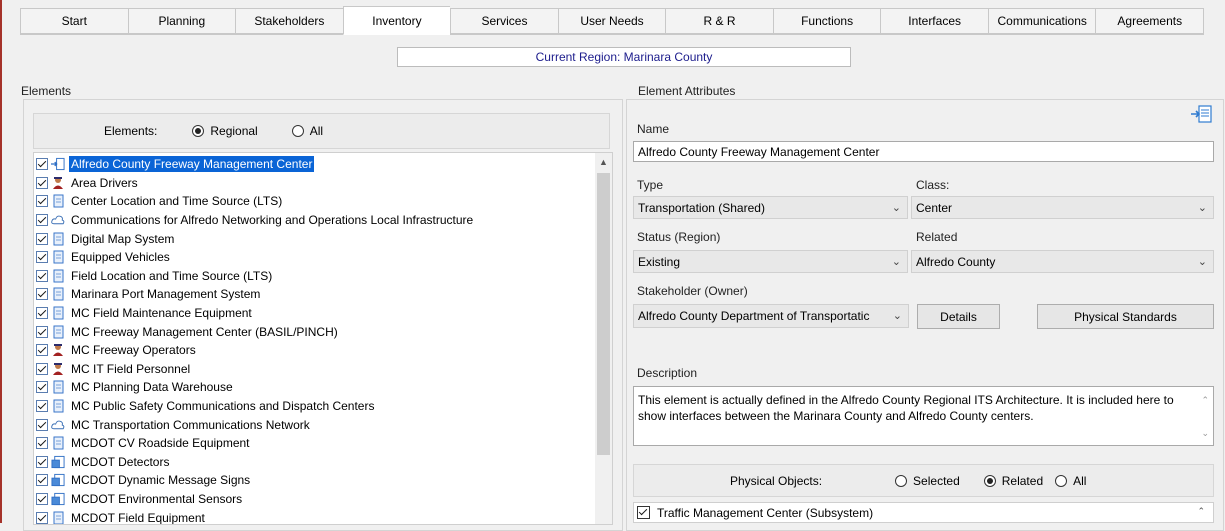 The height and width of the screenshot is (531, 1225). What do you see at coordinates (1062, 207) in the screenshot?
I see `class-select: Center ⌄` at bounding box center [1062, 207].